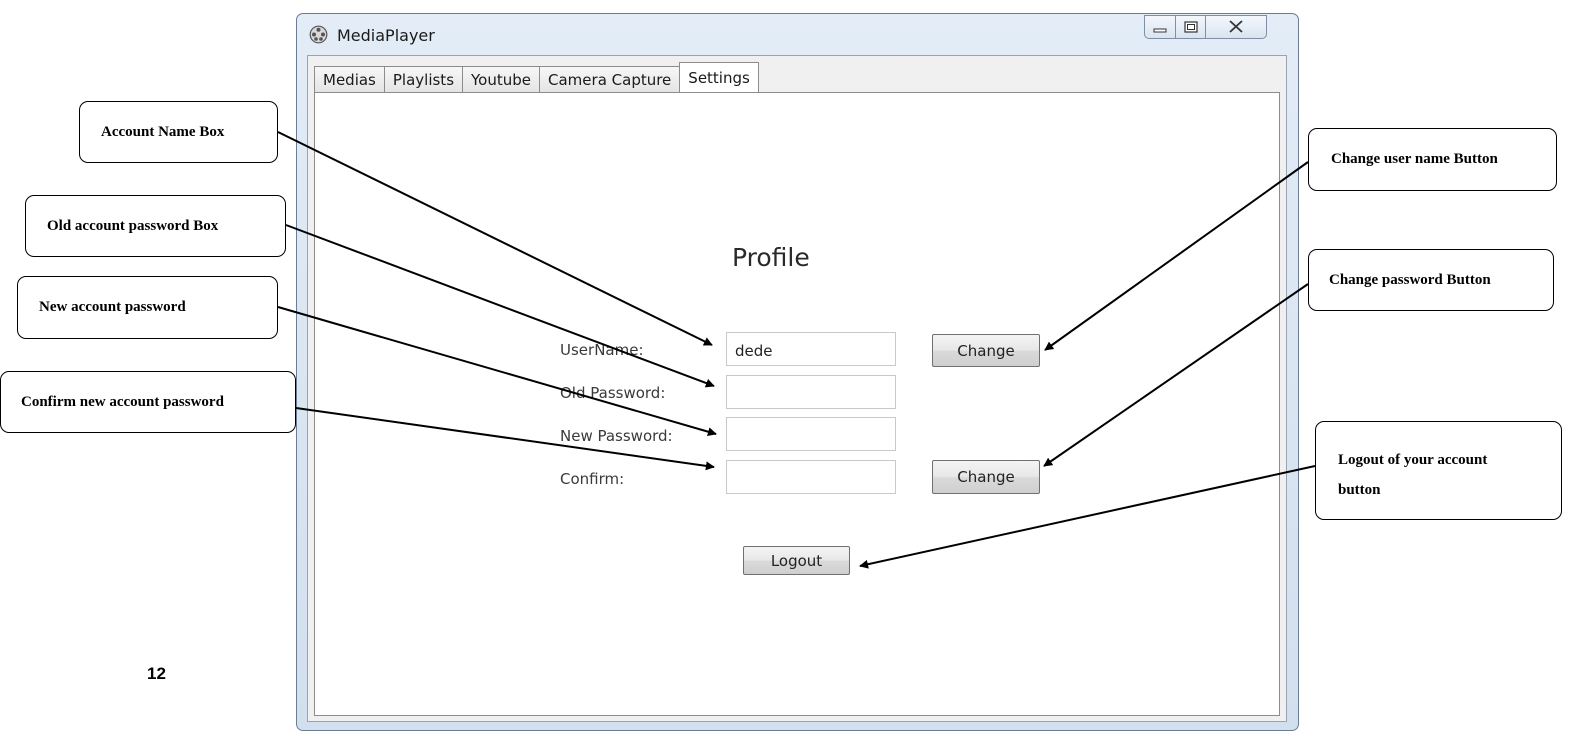 This screenshot has width=1594, height=736. I want to click on callout-old-password-box: Old account password Box, so click(155, 226).